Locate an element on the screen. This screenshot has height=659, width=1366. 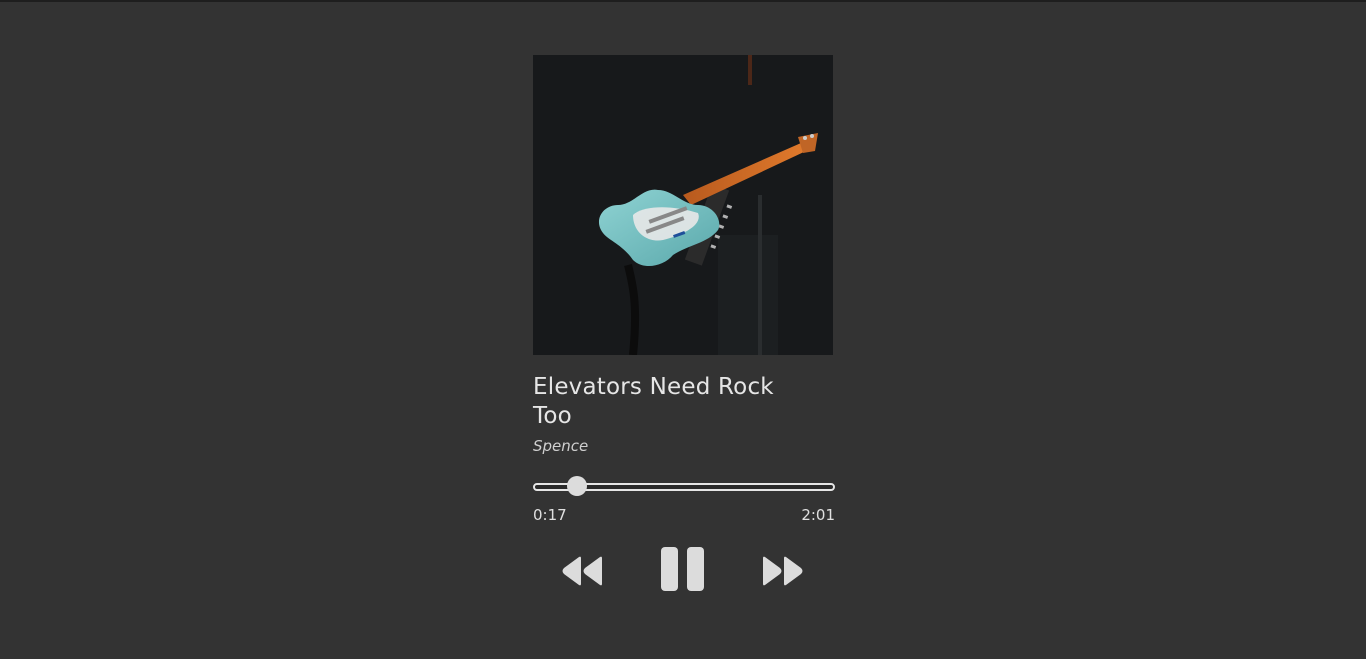
playback-controls is located at coordinates (684, 571).